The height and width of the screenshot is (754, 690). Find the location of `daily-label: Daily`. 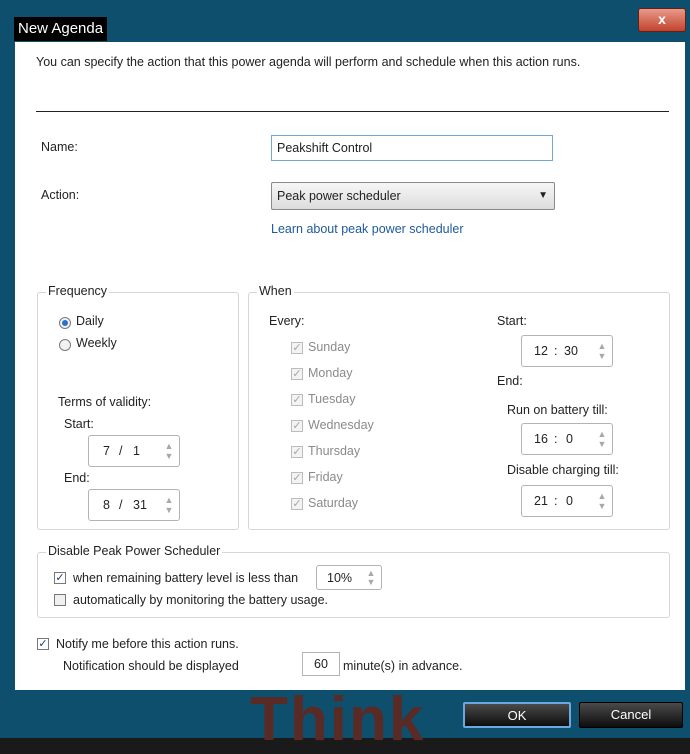

daily-label: Daily is located at coordinates (90, 321).